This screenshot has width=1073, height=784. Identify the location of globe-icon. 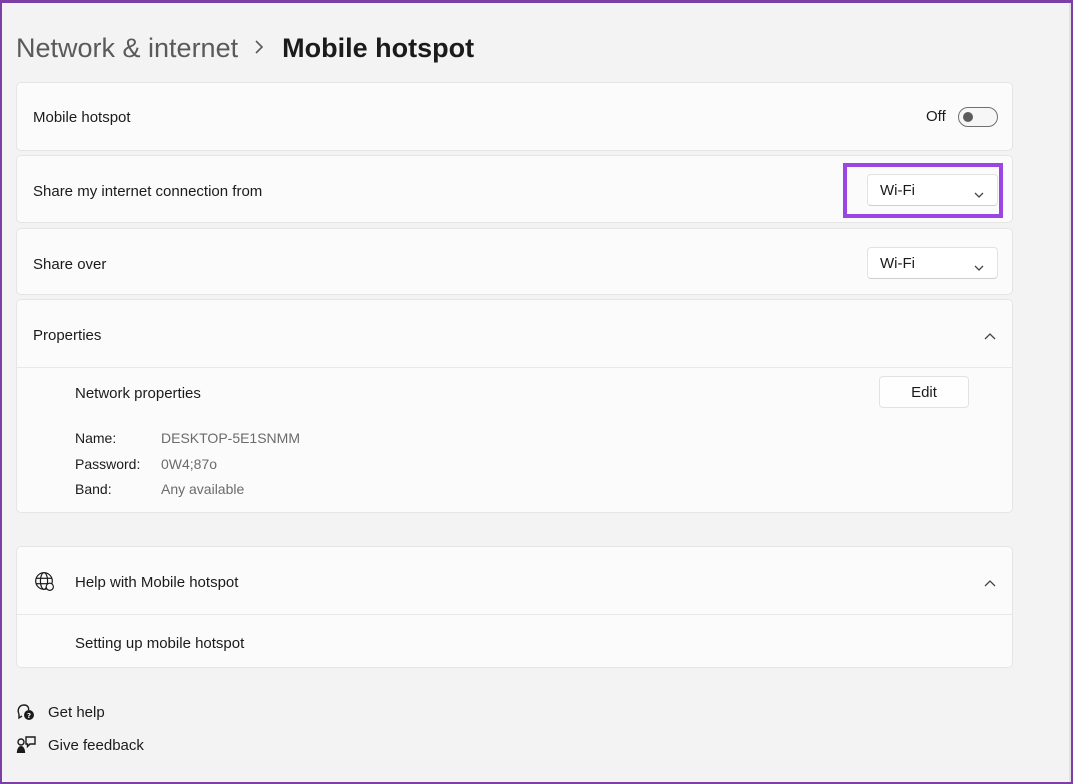
(44, 583).